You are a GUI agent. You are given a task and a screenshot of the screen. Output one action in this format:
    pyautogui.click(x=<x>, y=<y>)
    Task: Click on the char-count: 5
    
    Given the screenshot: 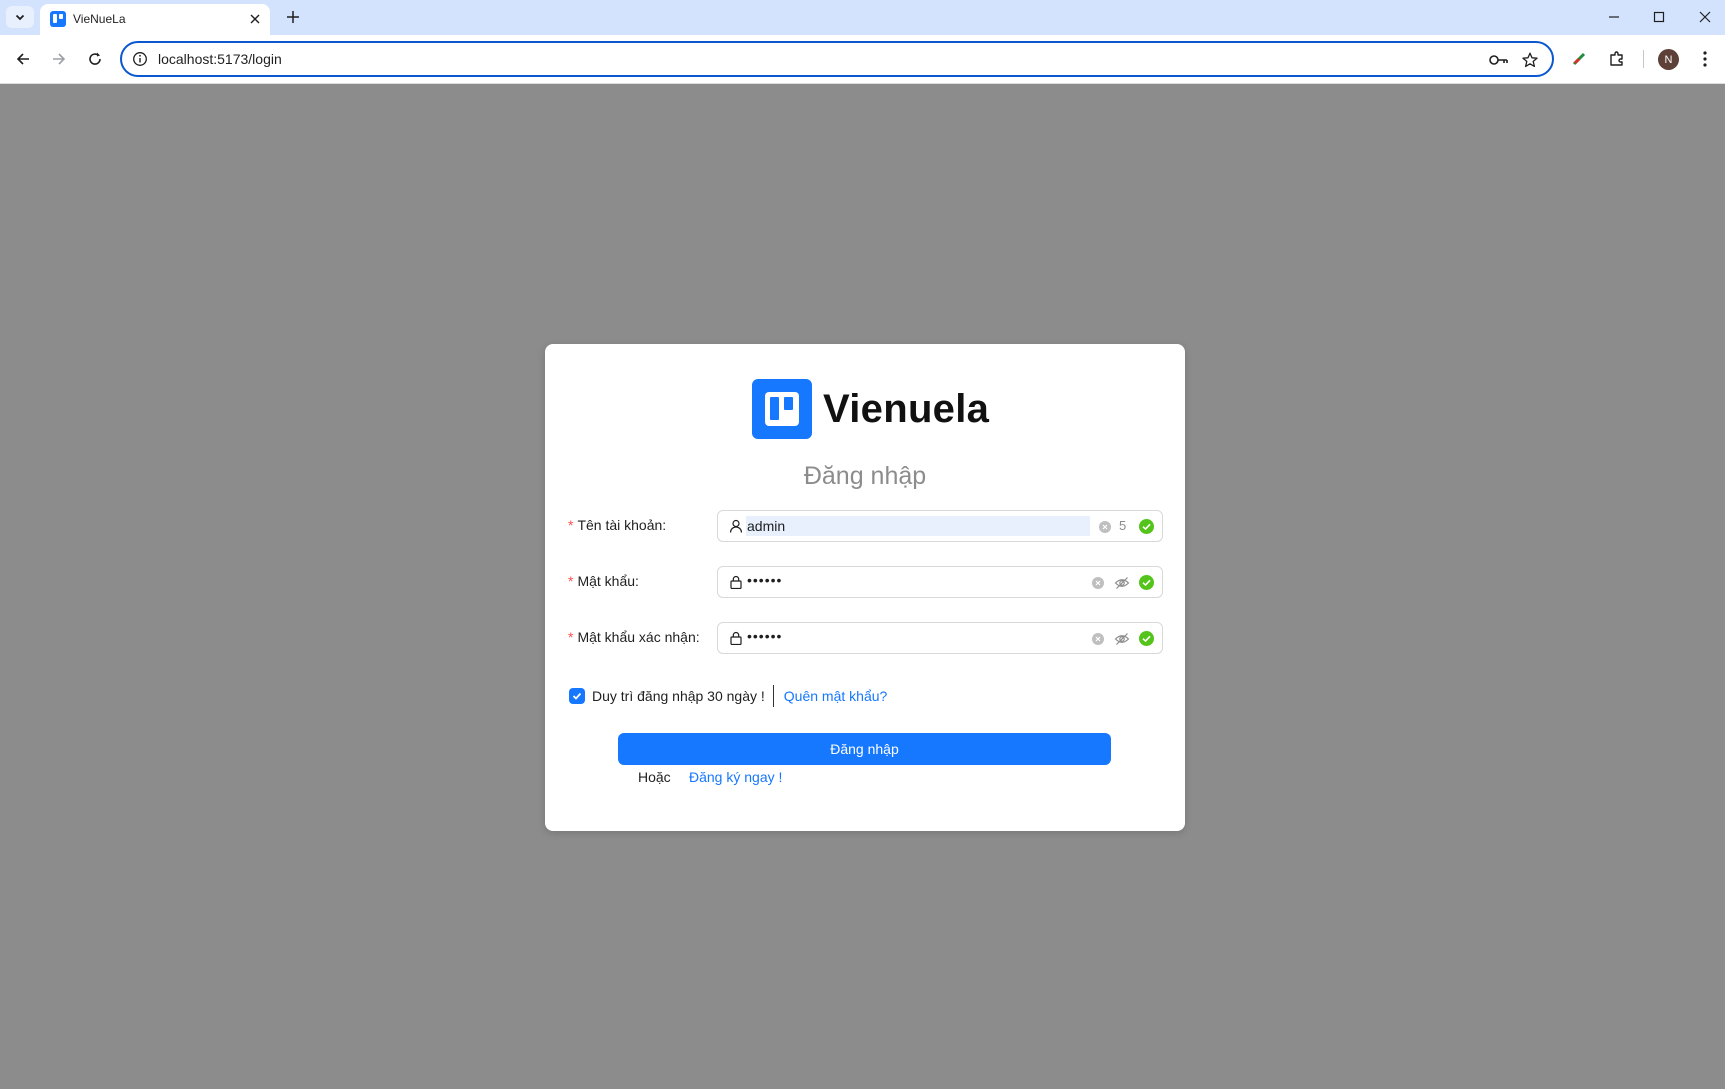 What is the action you would take?
    pyautogui.click(x=1123, y=525)
    